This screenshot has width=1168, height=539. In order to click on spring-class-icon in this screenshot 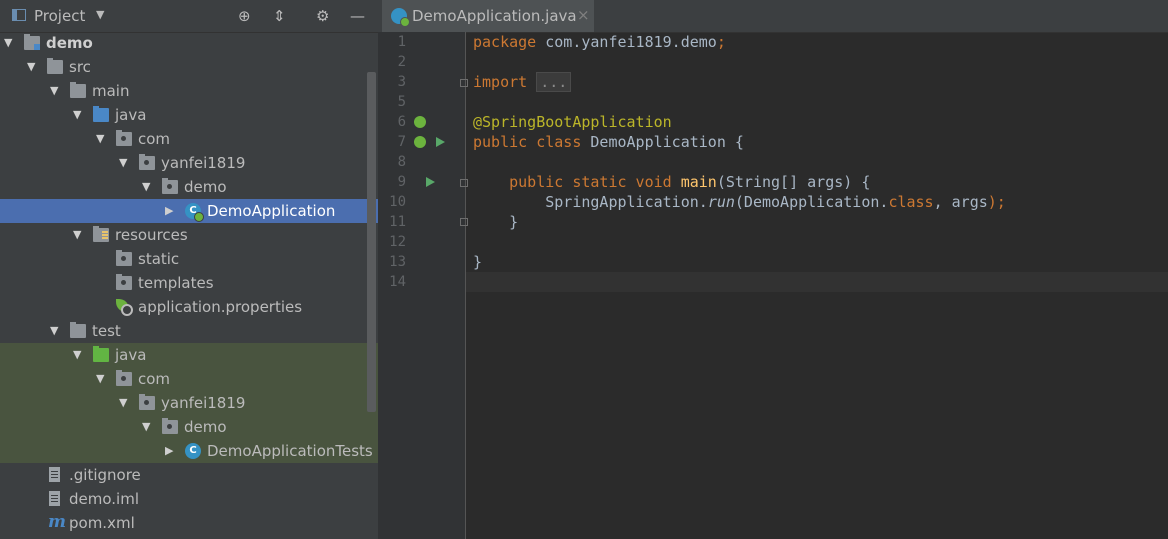, I will do `click(400, 17)`.